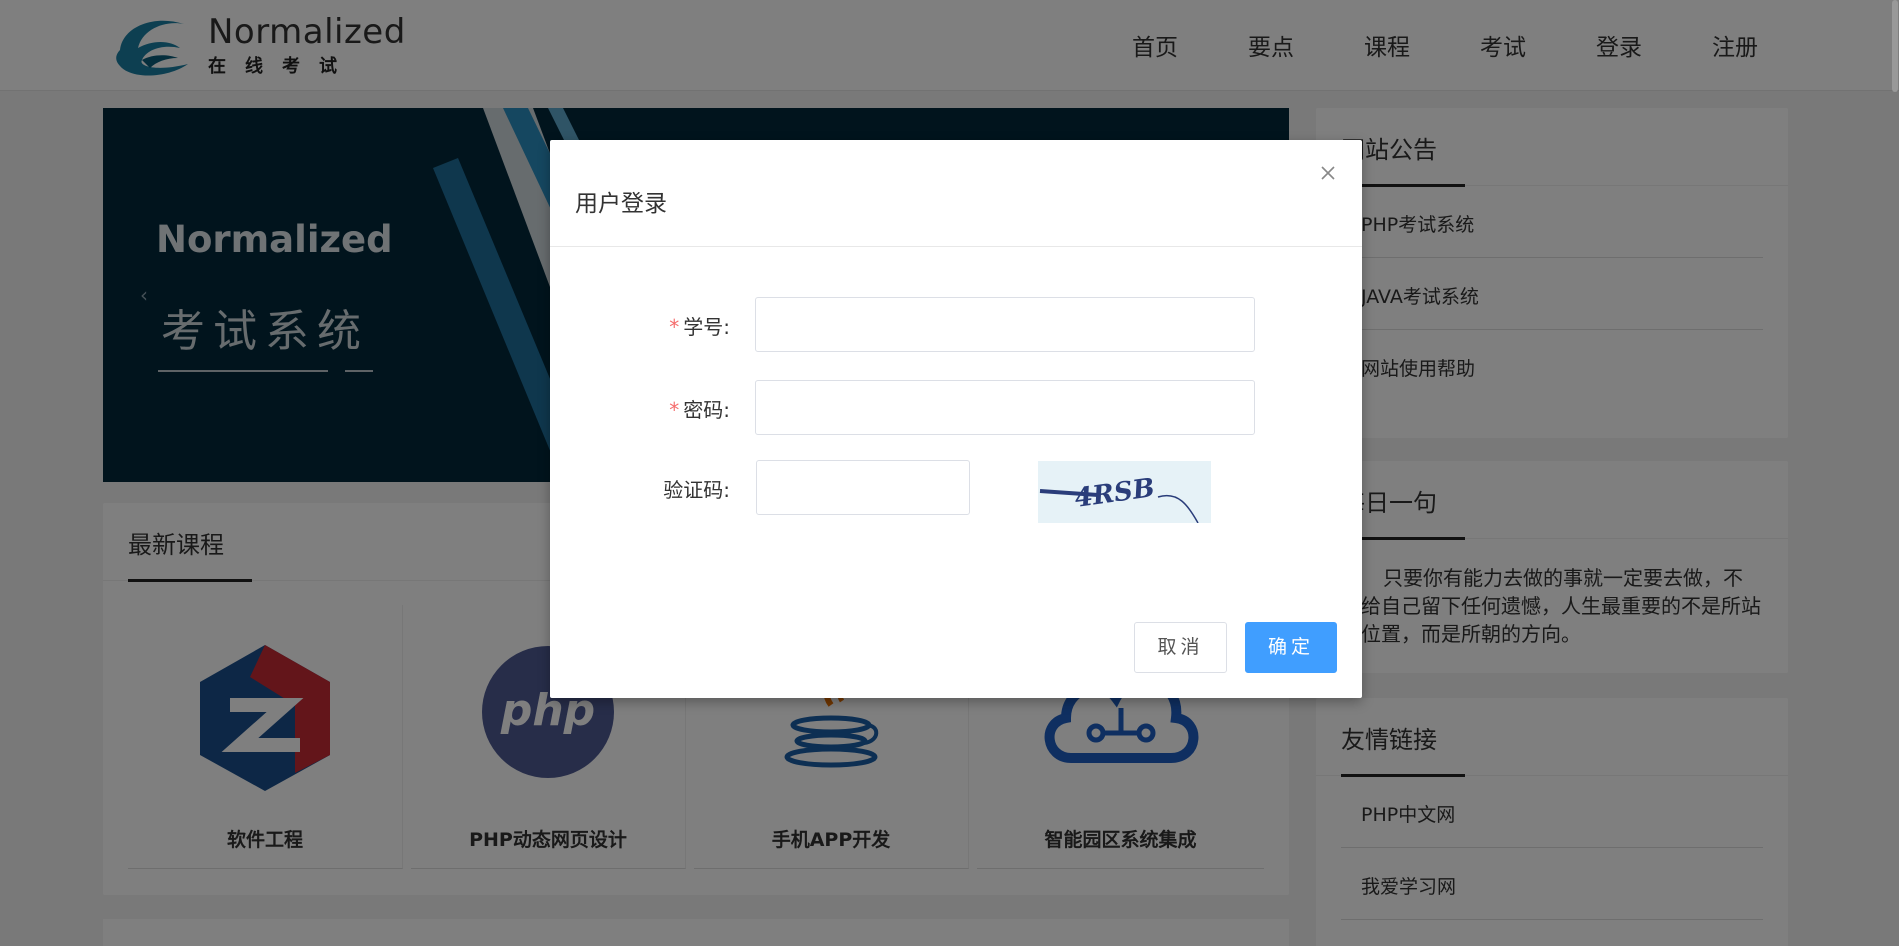  Describe the element at coordinates (1180, 647) in the screenshot. I see `cancel-button: 取消` at that location.